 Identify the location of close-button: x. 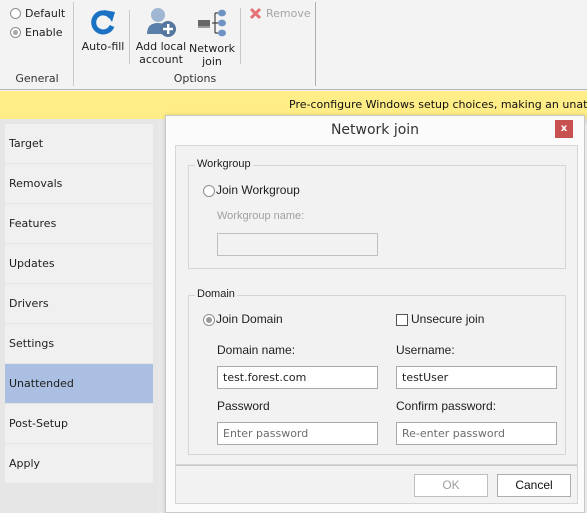
(564, 129).